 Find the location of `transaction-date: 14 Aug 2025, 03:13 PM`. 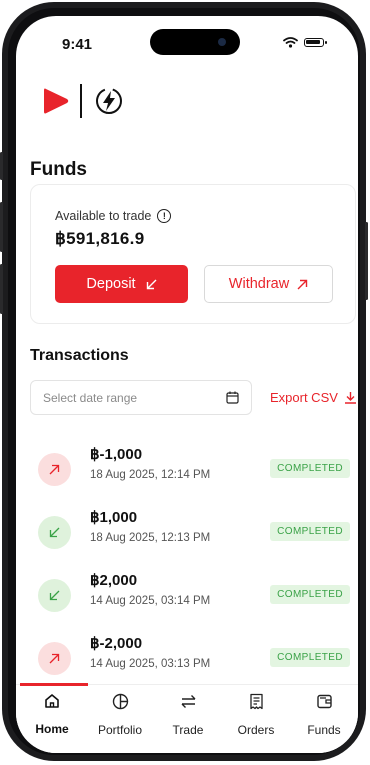

transaction-date: 14 Aug 2025, 03:13 PM is located at coordinates (150, 664).